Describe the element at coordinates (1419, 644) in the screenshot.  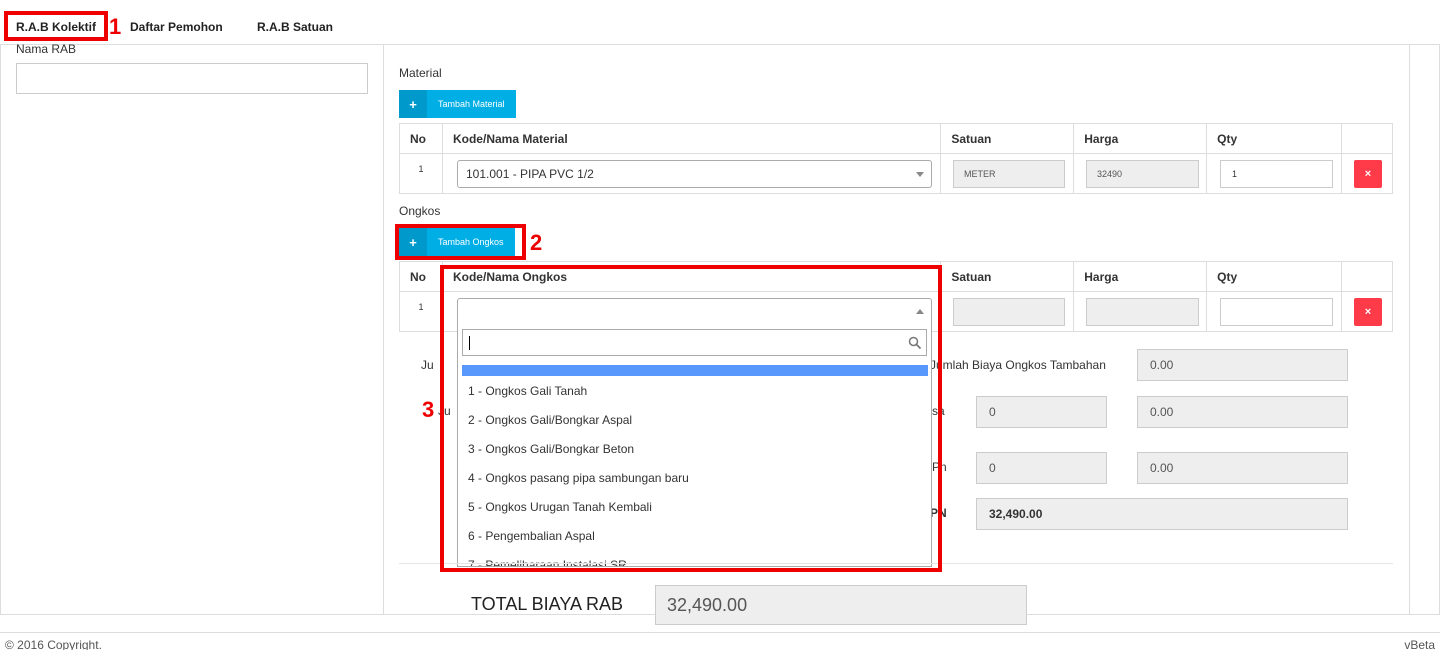
I see `footer-version: vBeta` at that location.